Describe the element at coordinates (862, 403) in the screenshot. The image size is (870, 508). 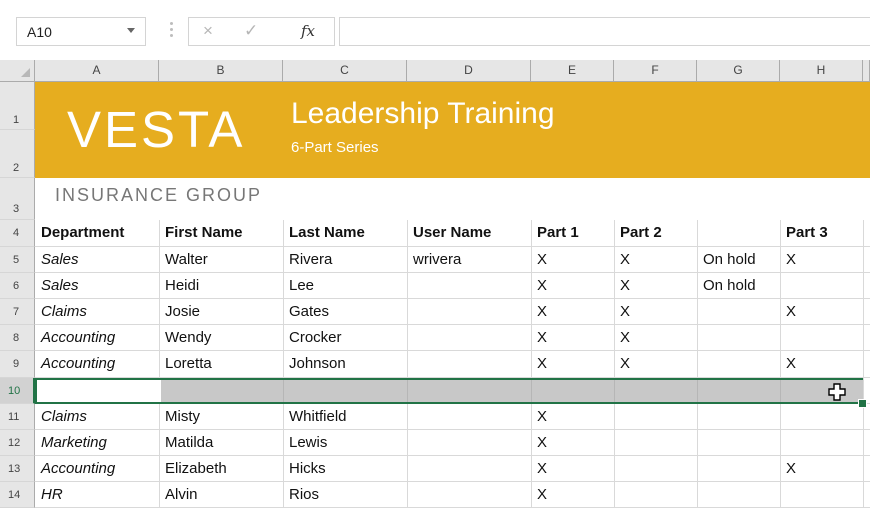
I see `fill-handle` at that location.